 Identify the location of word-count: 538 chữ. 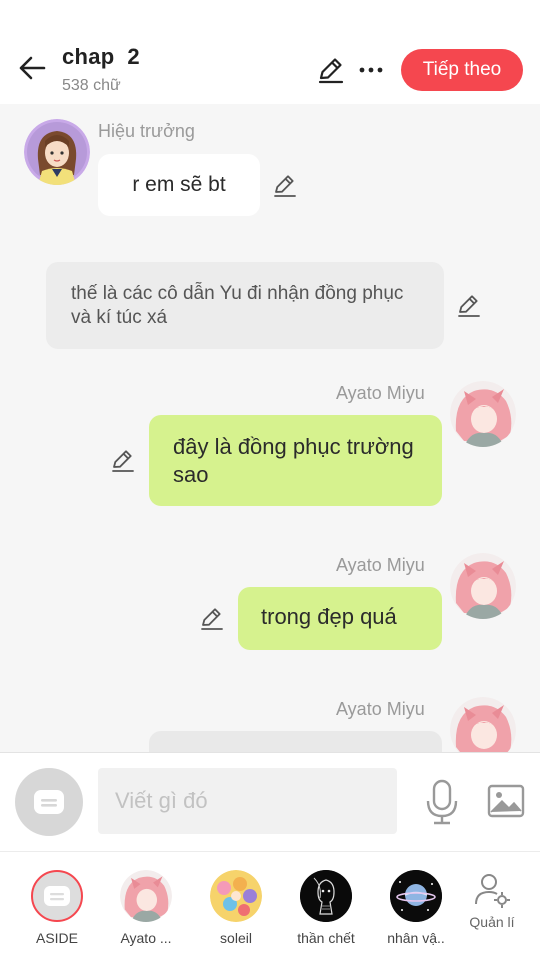
(91, 85).